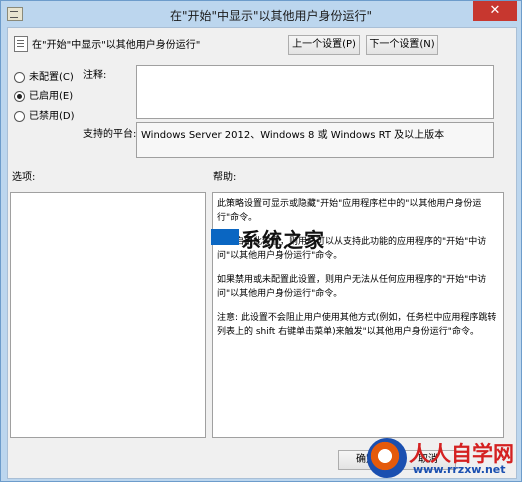 This screenshot has width=522, height=482. What do you see at coordinates (349, 211) in the screenshot?
I see `help-paragraph: 此策略设置可显示或隐藏"开始"应用程序栏中的"以其他用户身份运行"命令。` at bounding box center [349, 211].